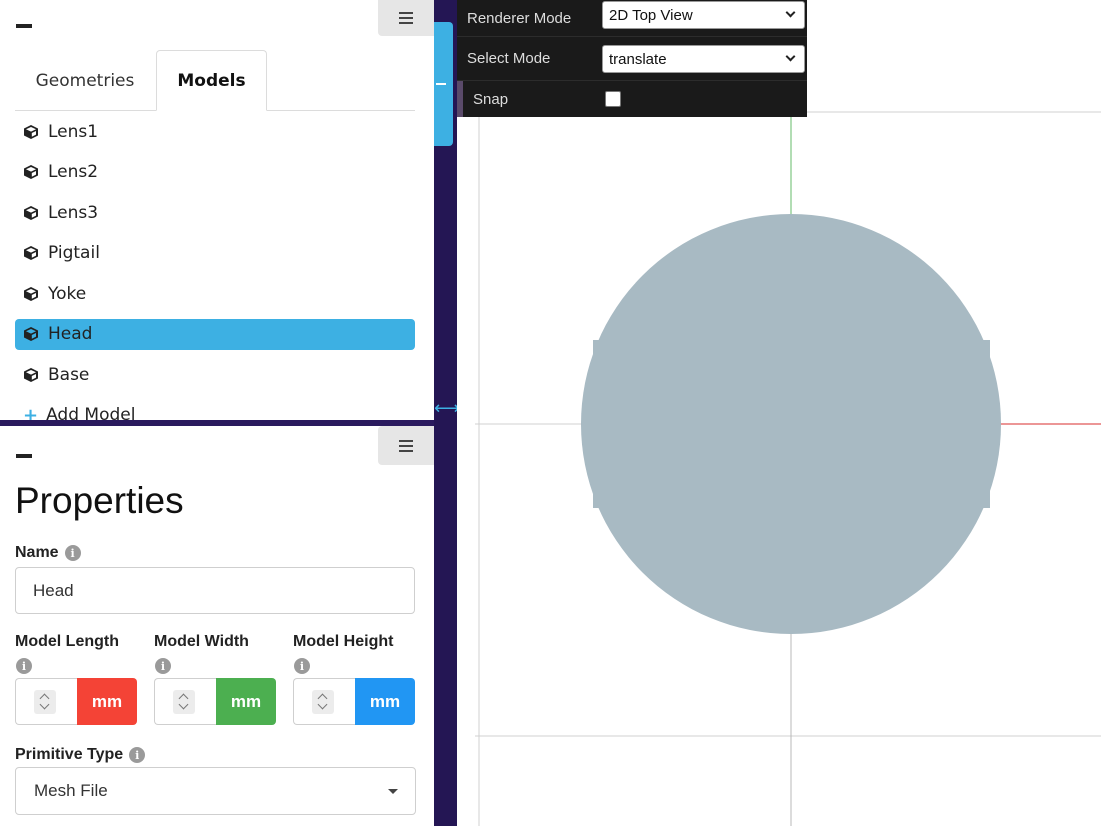 This screenshot has height=826, width=1101. I want to click on name-label-text: Name, so click(37, 552).